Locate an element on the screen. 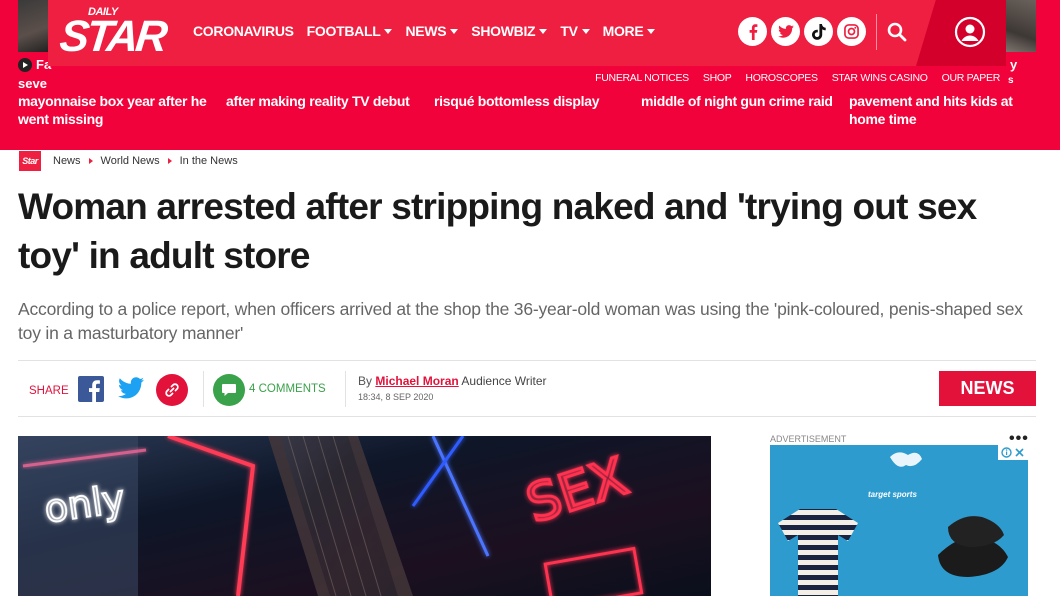  breadcrumb-item-world-news: World News is located at coordinates (130, 161).